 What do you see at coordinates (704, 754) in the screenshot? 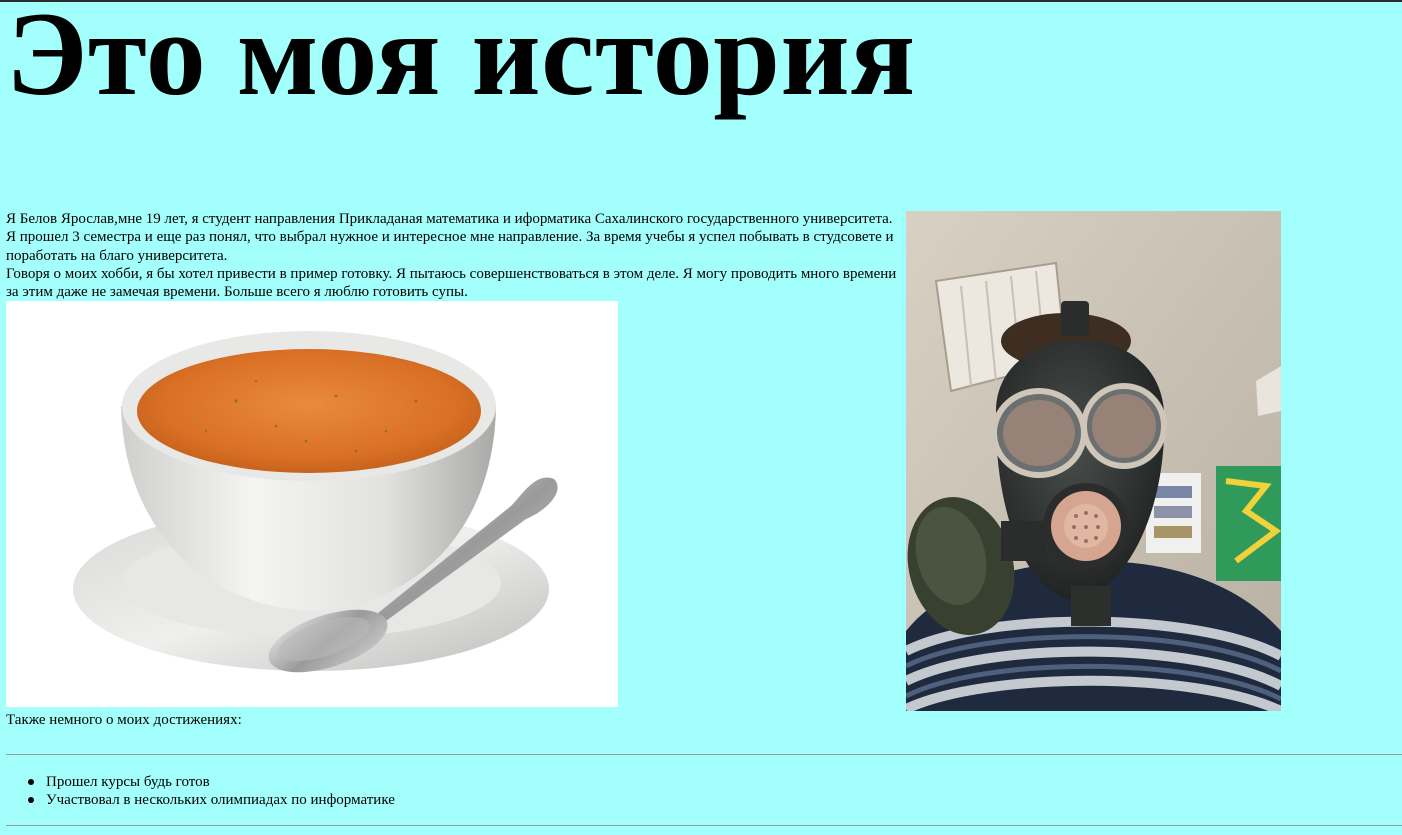
I see `divider-top` at bounding box center [704, 754].